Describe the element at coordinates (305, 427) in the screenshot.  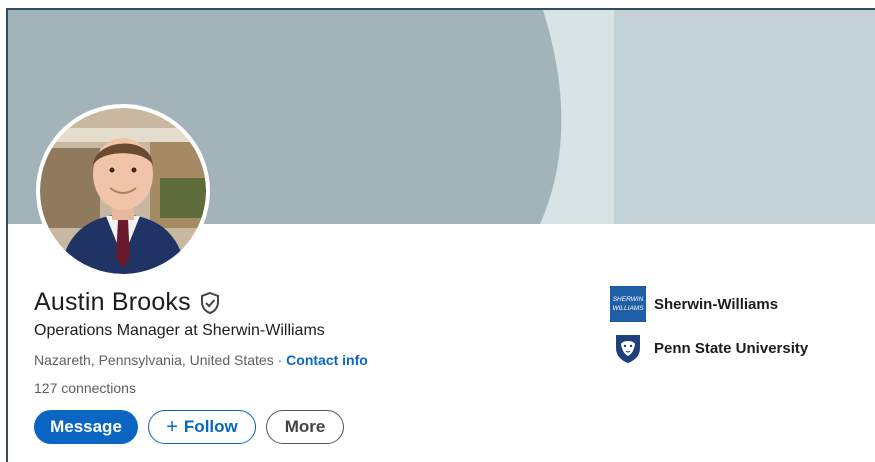
I see `more-button: More` at that location.